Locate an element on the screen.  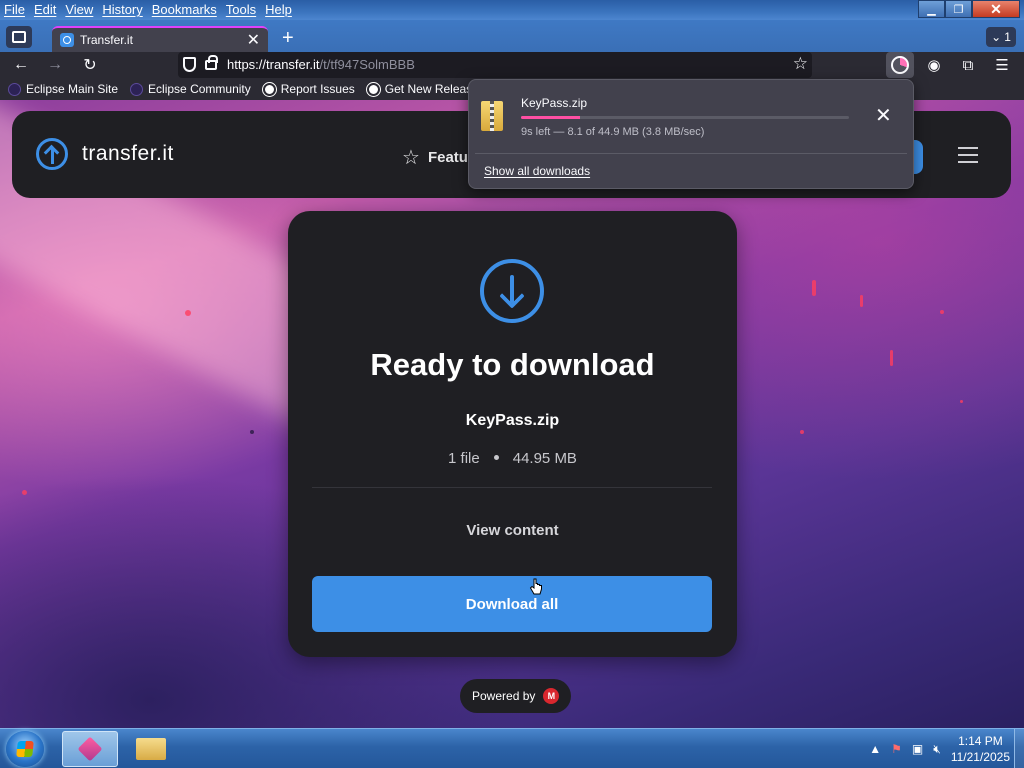
network-icon: ▣ is located at coordinates (917, 749).